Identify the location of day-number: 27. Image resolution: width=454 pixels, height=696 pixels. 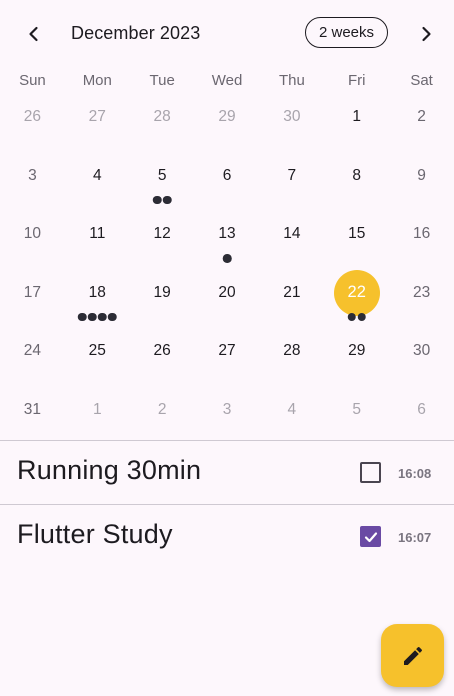
(227, 351).